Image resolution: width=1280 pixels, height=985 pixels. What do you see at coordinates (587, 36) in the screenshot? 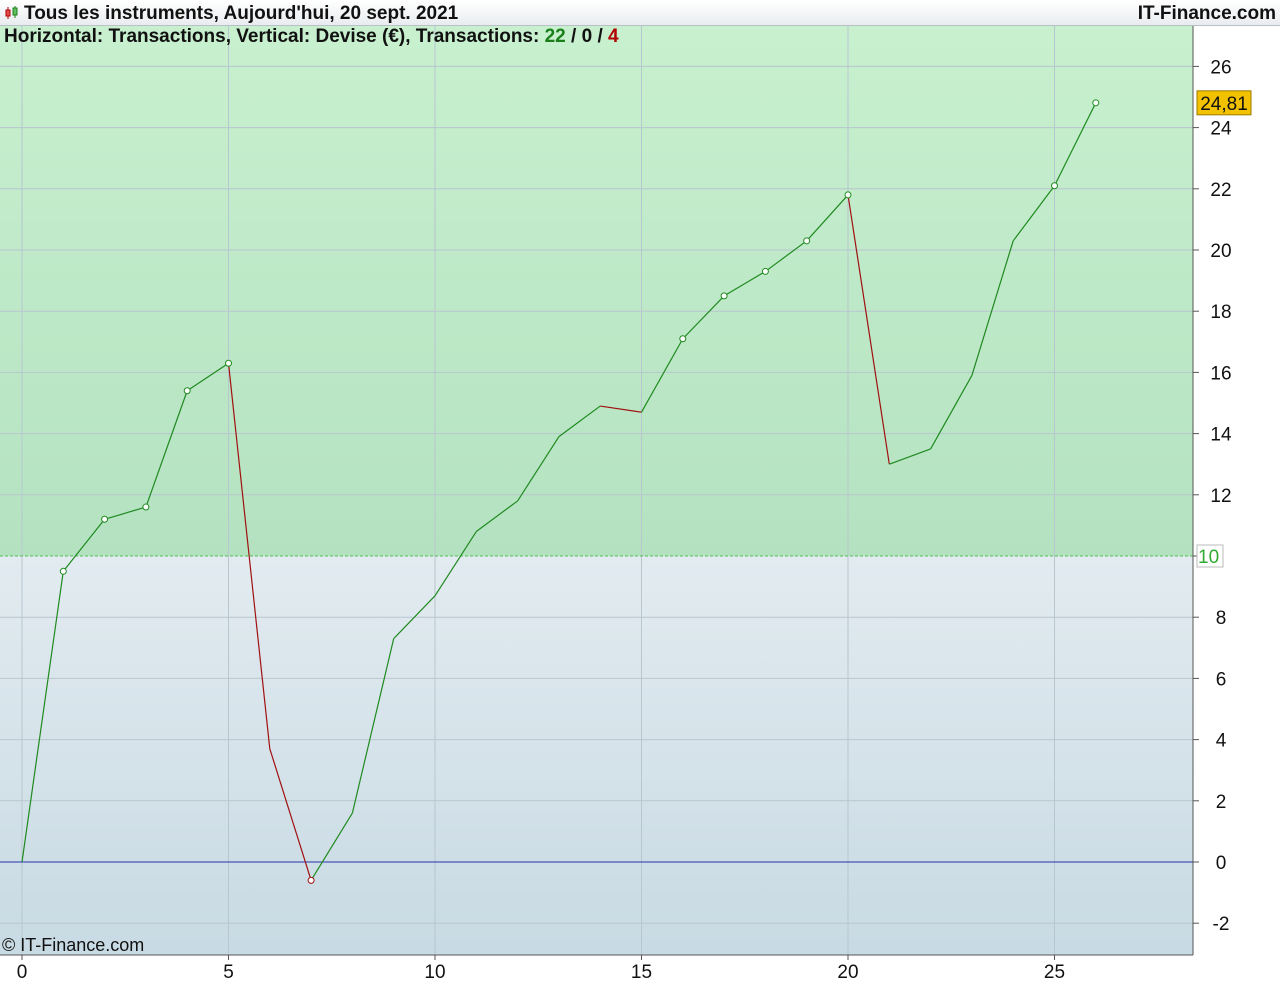
I see `neutral-trades-count: 0` at bounding box center [587, 36].